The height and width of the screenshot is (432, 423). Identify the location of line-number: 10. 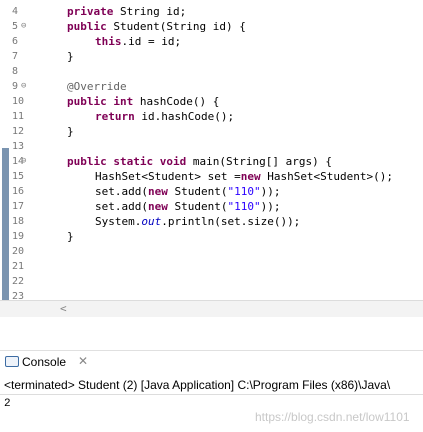
(18, 101).